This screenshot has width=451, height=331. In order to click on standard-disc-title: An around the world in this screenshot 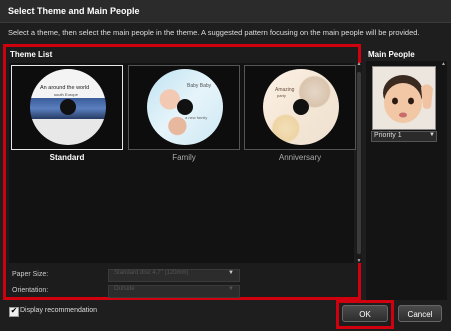, I will do `click(65, 88)`.